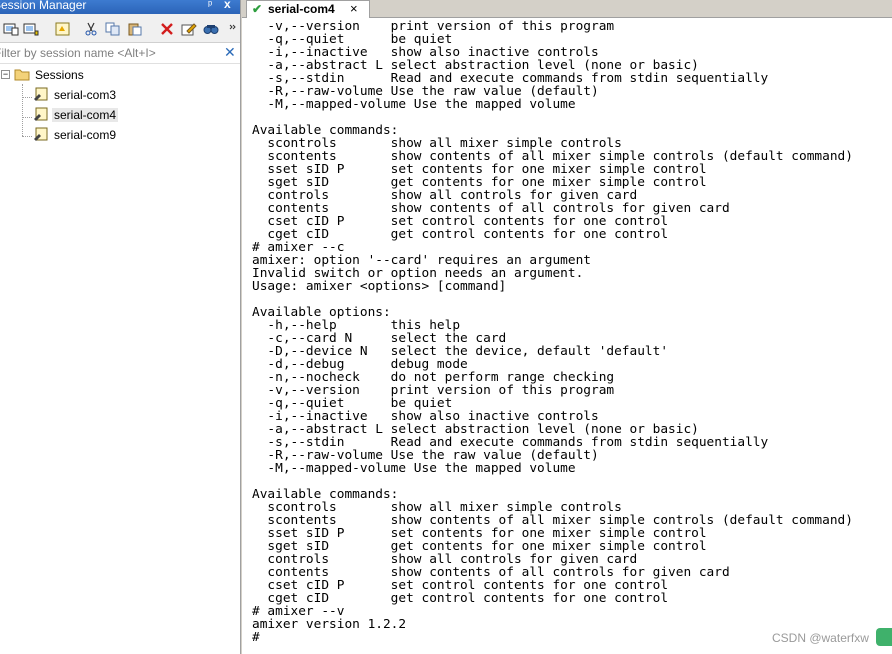  I want to click on session-item-serial-com3: serial-com3, so click(75, 95).